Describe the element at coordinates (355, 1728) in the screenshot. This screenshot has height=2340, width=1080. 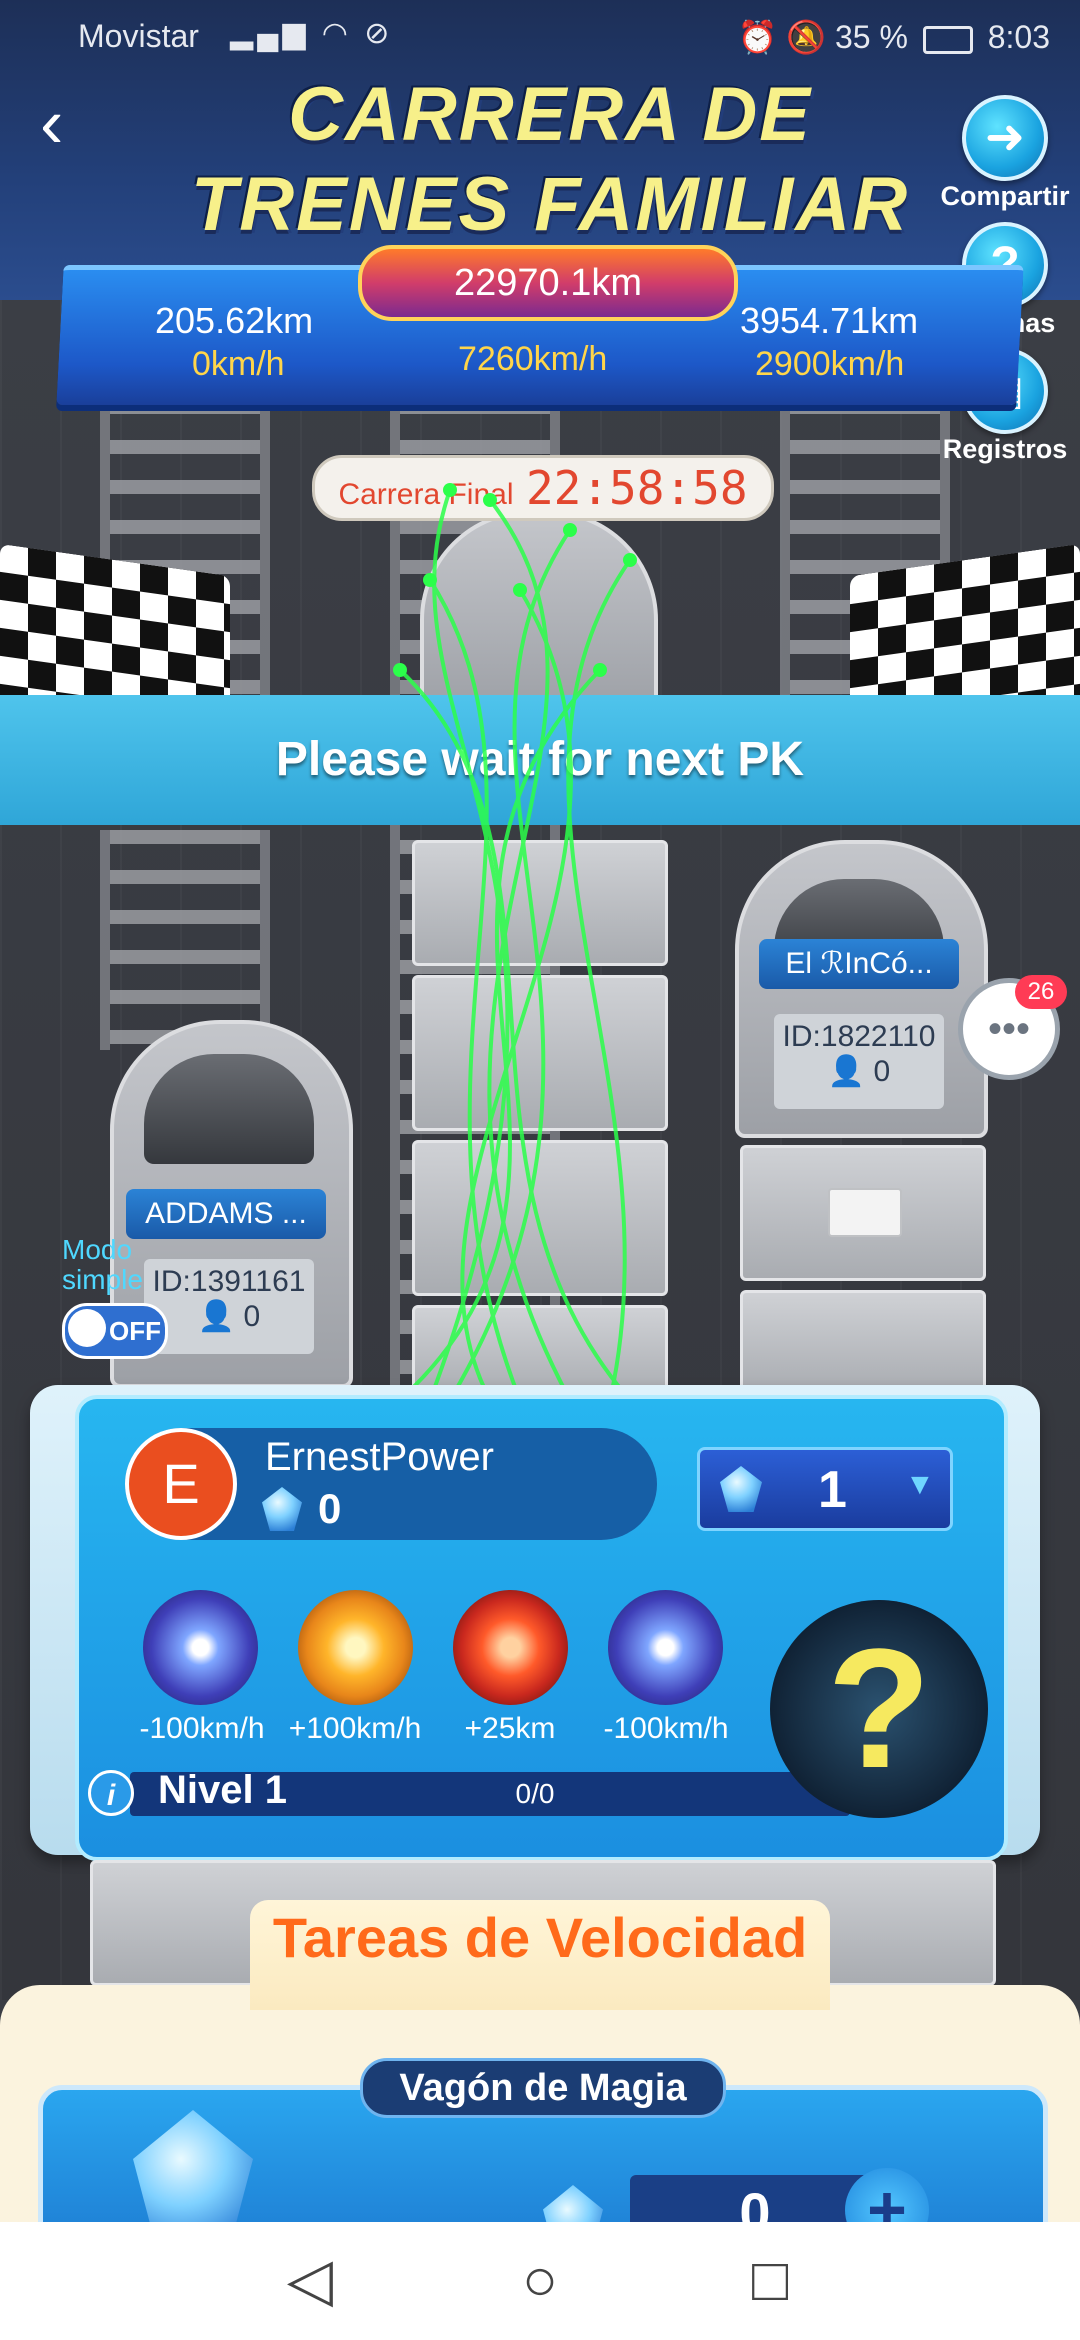
I see `skill-label: +100km/h` at that location.